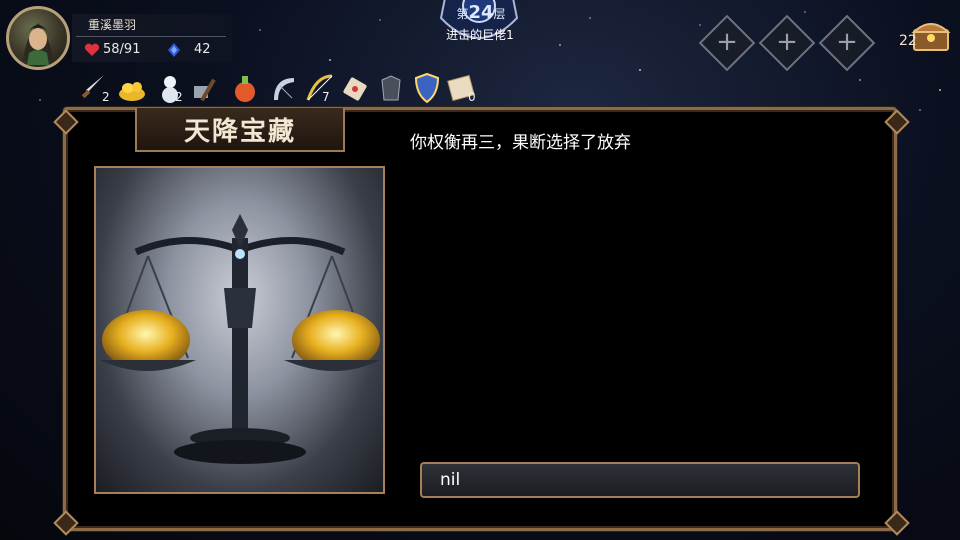 Image resolution: width=960 pixels, height=540 pixels. I want to click on shield-icon, so click(427, 88).